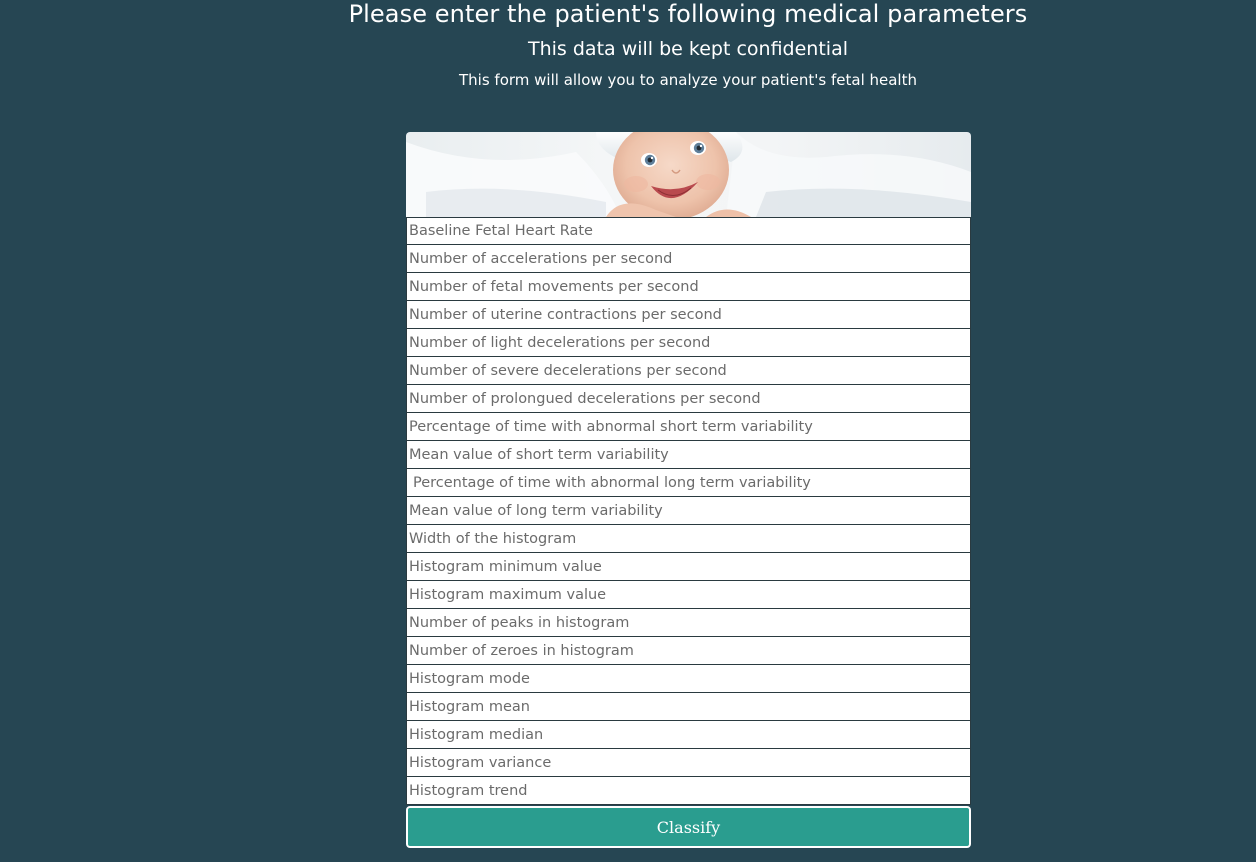 The width and height of the screenshot is (1256, 862). What do you see at coordinates (688, 827) in the screenshot?
I see `classify-button: Classify` at bounding box center [688, 827].